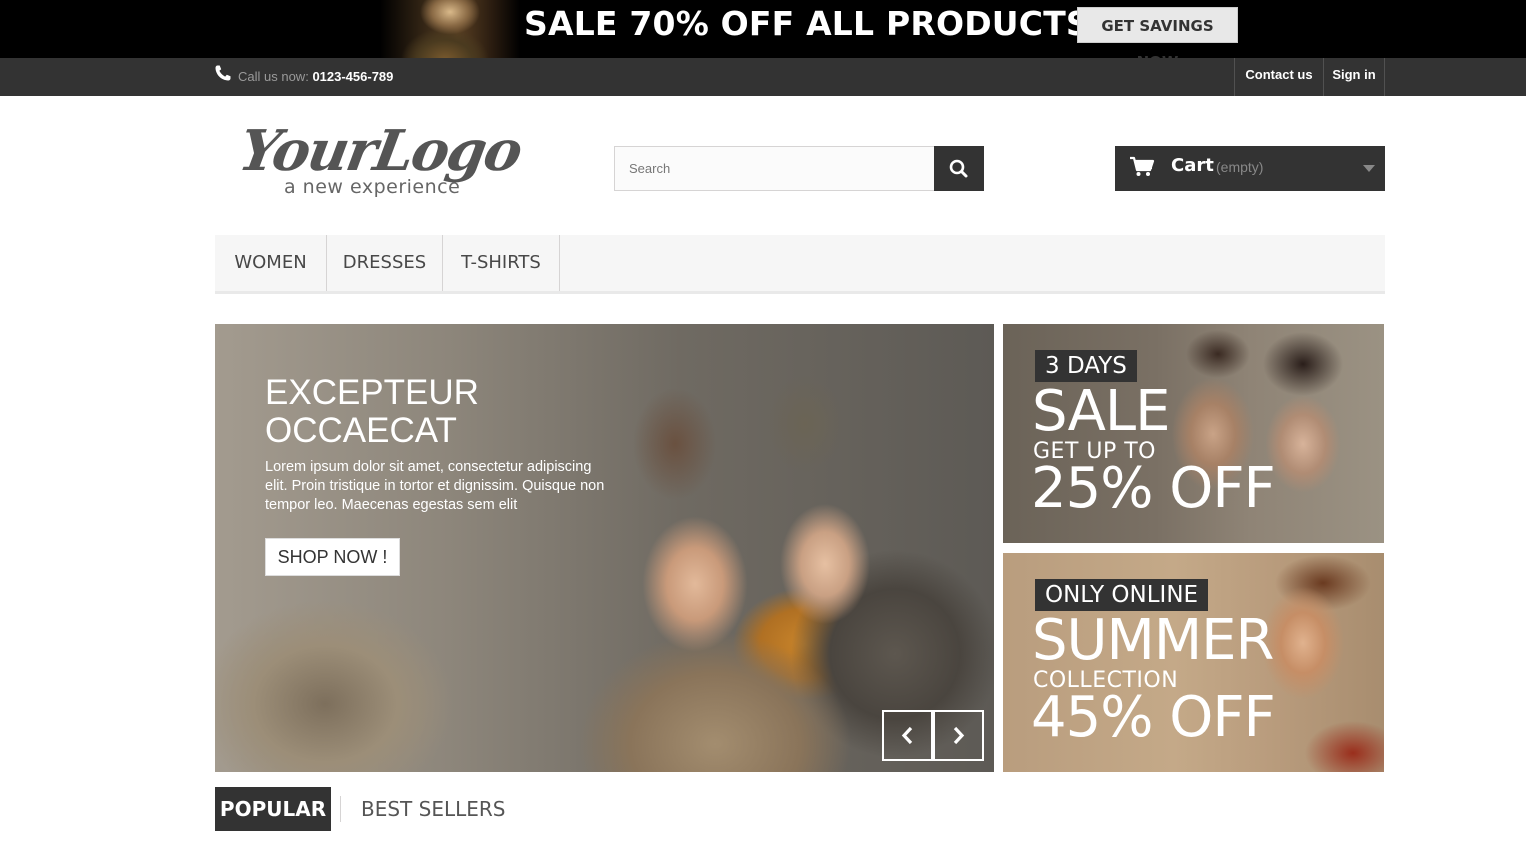 This screenshot has height=848, width=1526. I want to click on menu-item-women: WOMEN, so click(271, 263).